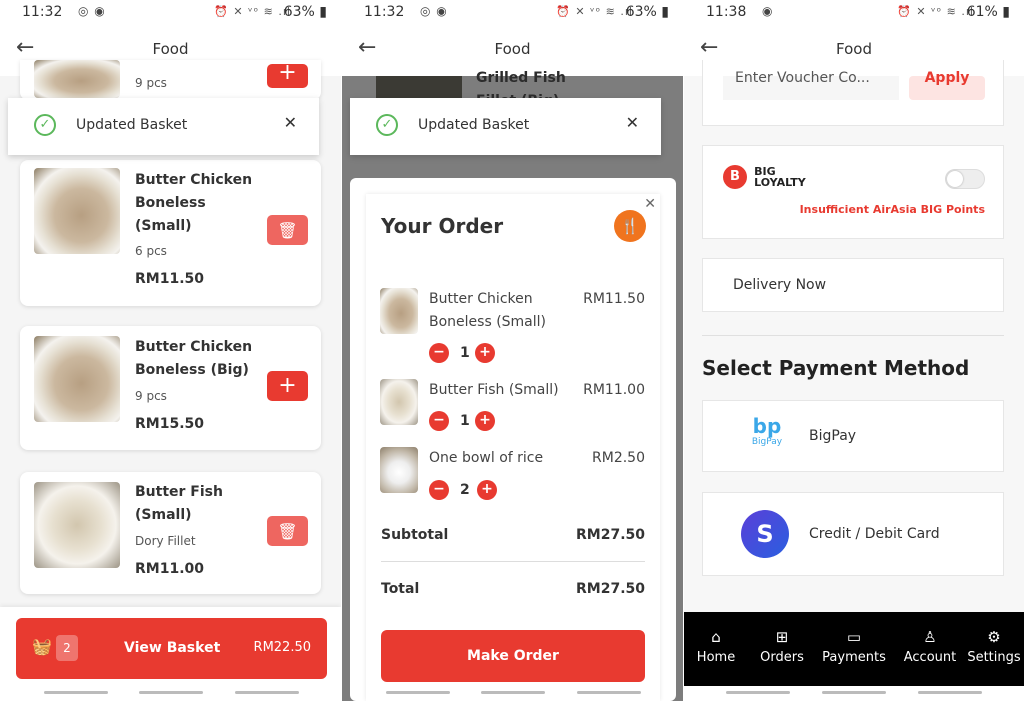 The width and height of the screenshot is (1024, 701). What do you see at coordinates (764, 177) in the screenshot?
I see `big-loyalty-logo: B BIG LOYALTY` at bounding box center [764, 177].